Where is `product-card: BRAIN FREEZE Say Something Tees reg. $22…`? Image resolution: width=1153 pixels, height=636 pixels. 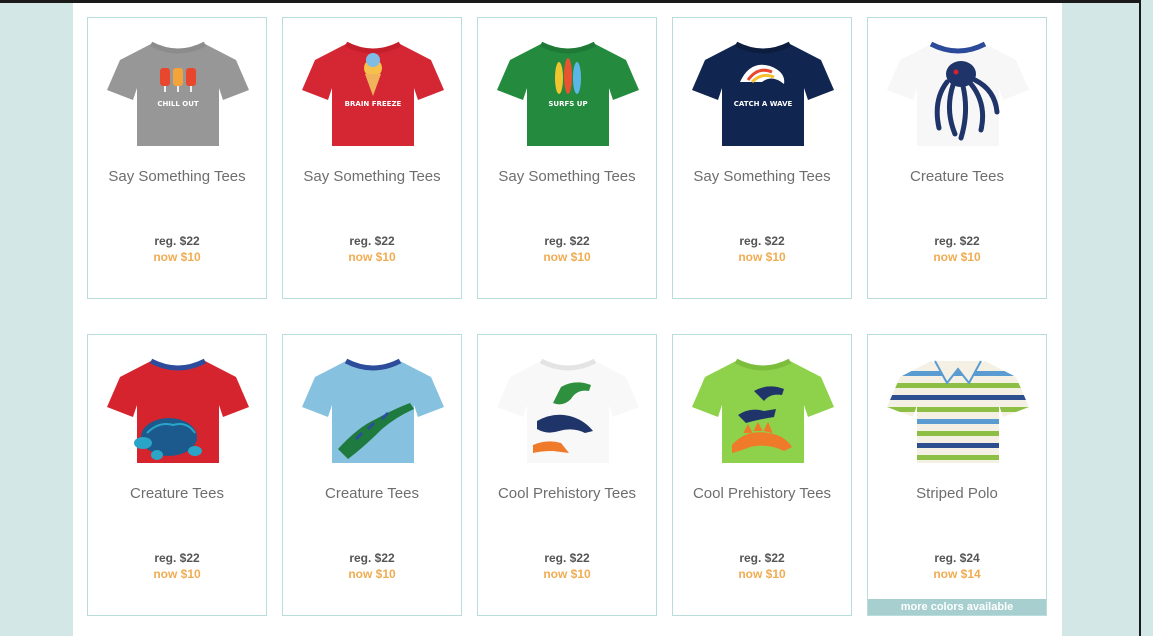
product-card: BRAIN FREEZE Say Something Tees reg. $22… is located at coordinates (372, 158).